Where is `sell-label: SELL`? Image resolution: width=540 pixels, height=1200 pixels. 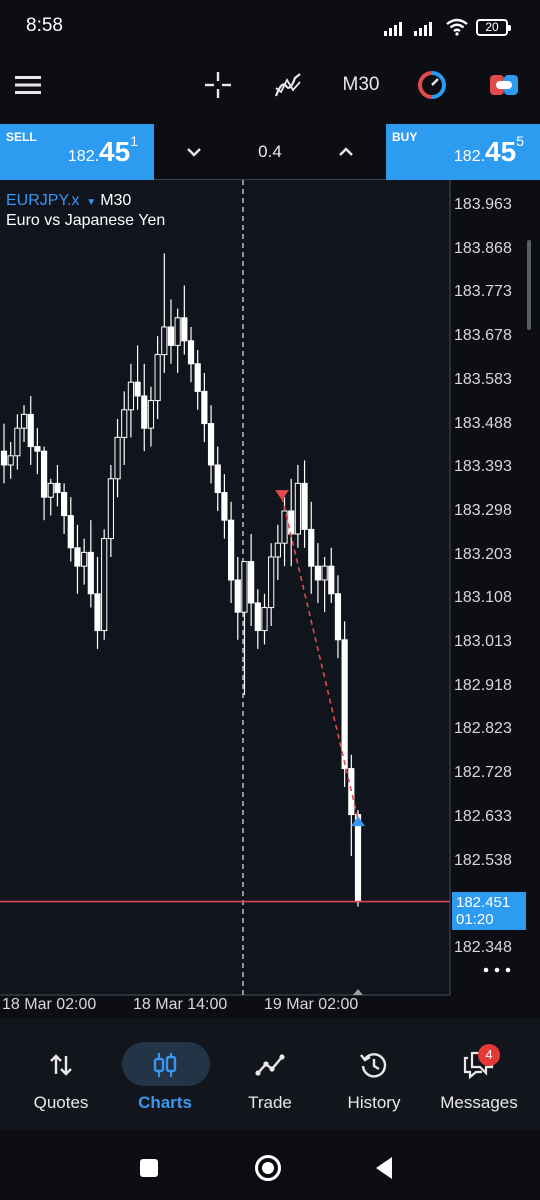 sell-label: SELL is located at coordinates (21, 137).